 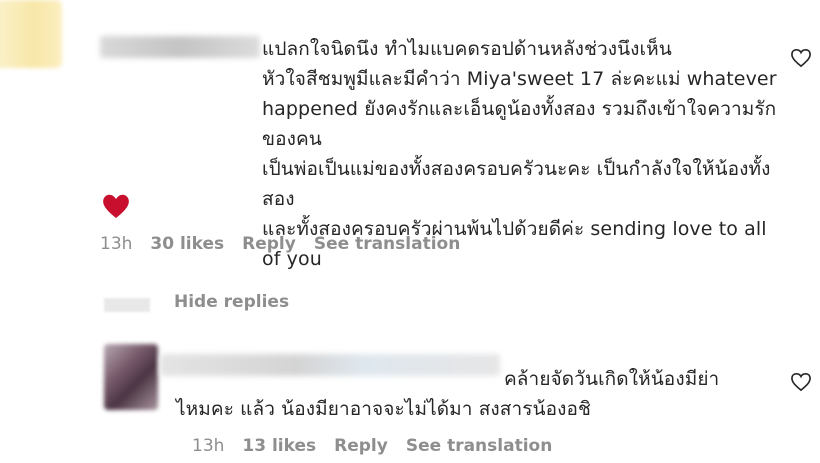 I want to click on comment-meta: 13h 30 likes Reply See translation, so click(x=280, y=244).